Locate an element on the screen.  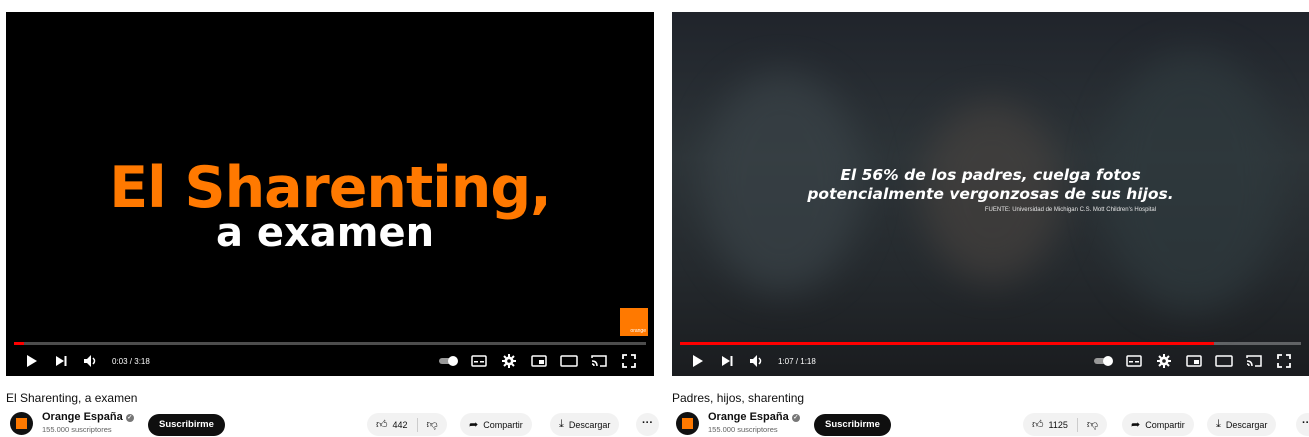
like-count: 1125 is located at coordinates (1058, 424).